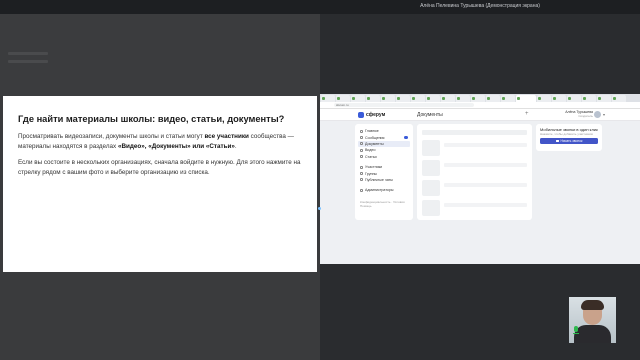 The height and width of the screenshot is (360, 640). What do you see at coordinates (376, 115) in the screenshot?
I see `app-name: сферум` at bounding box center [376, 115].